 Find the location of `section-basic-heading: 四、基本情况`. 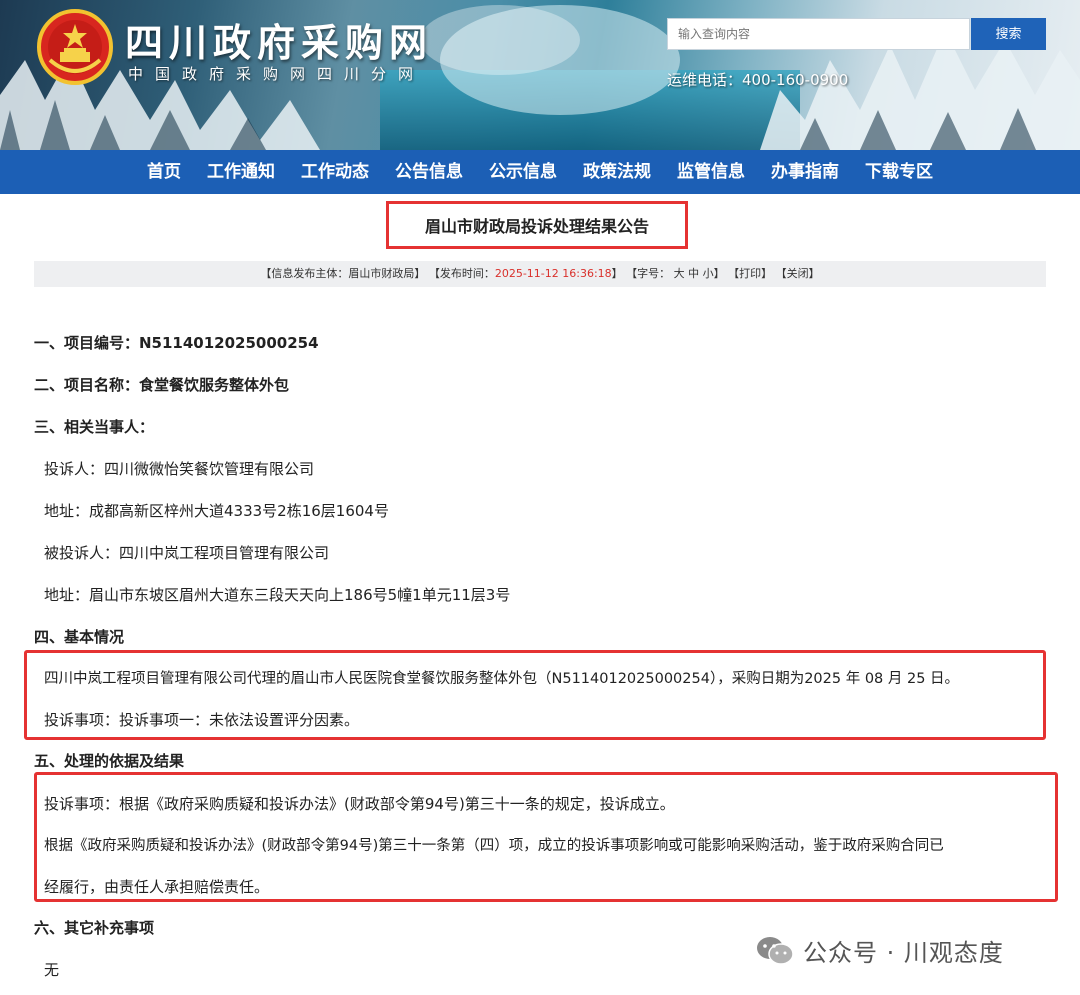

section-basic-heading: 四、基本情况 is located at coordinates (79, 637).